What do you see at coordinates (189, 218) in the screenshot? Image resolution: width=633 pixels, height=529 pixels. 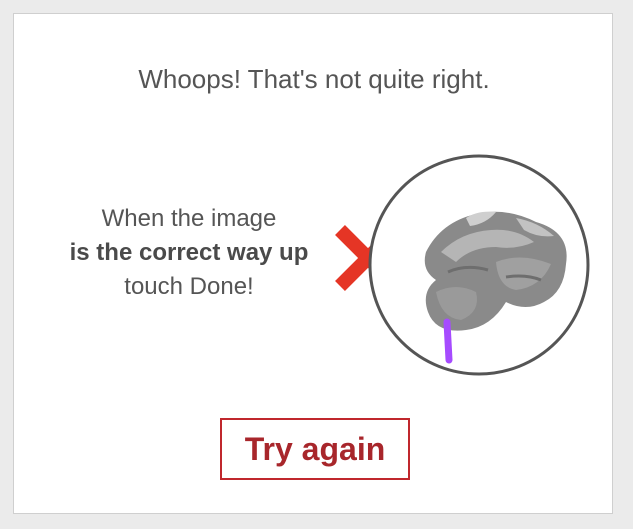 I see `instruction-line-1: When the image` at bounding box center [189, 218].